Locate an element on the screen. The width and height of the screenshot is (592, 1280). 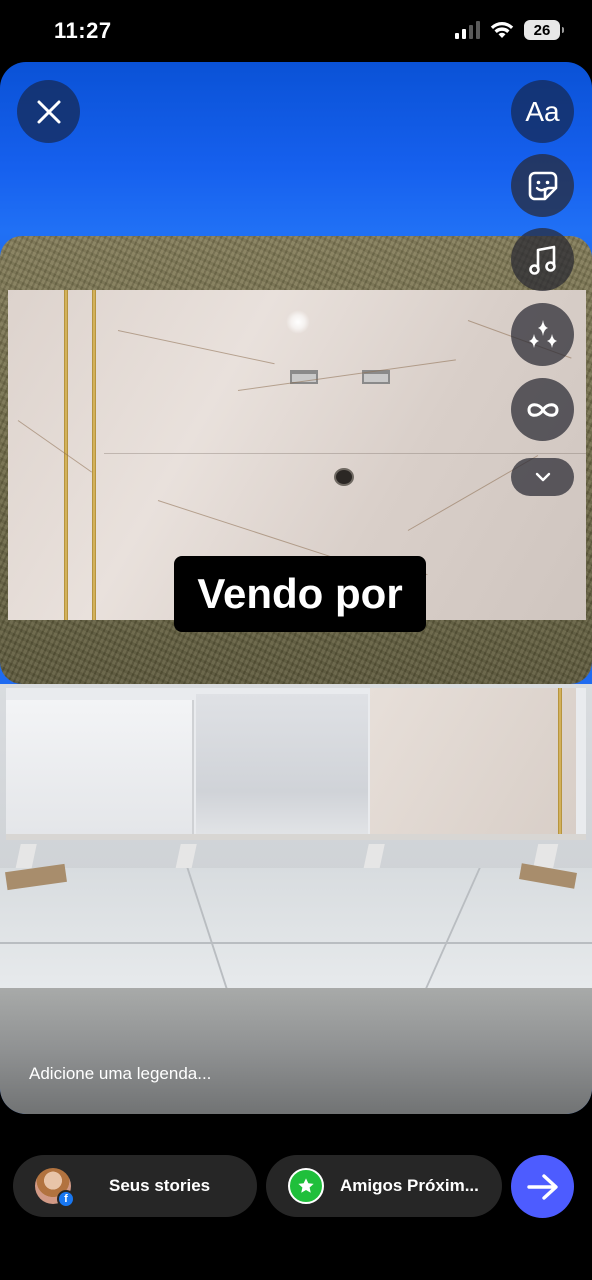
panel-seam is located at coordinates (345, 453).